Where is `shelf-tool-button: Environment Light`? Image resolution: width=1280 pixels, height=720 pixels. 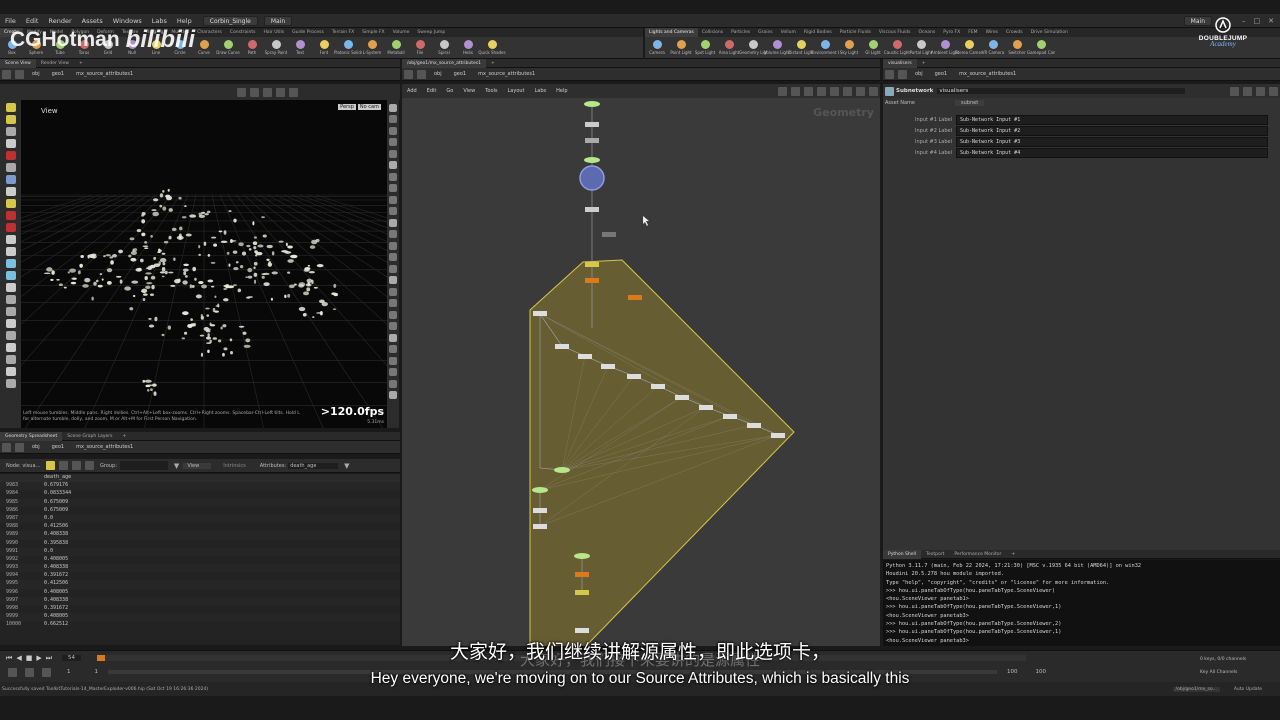 shelf-tool-button: Environment Light is located at coordinates (825, 48).